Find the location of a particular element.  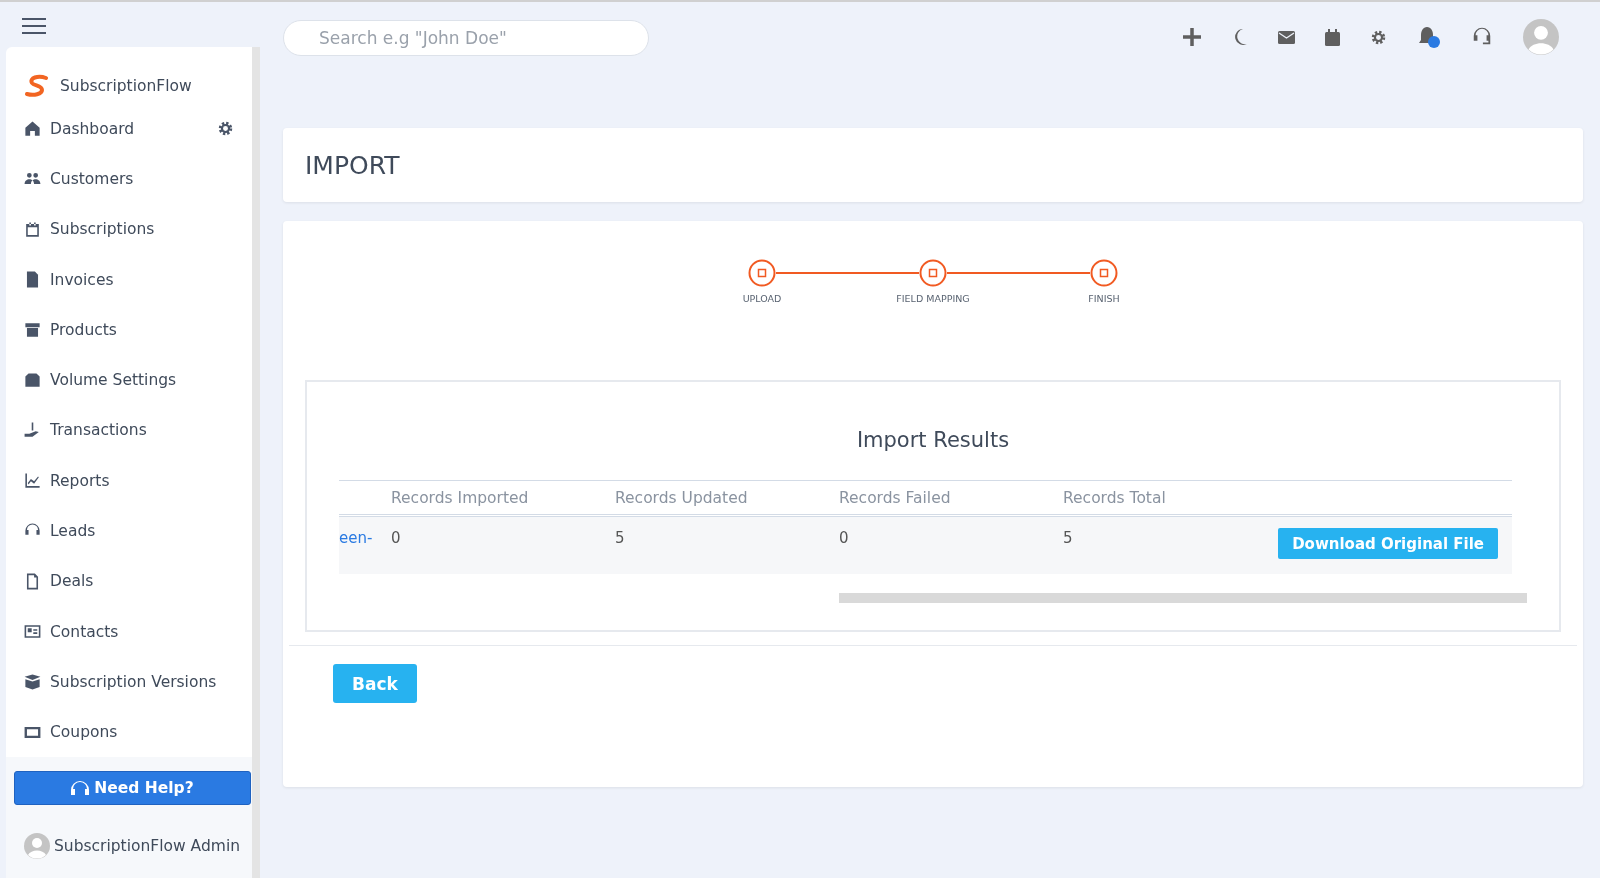

sidebar-item: Leads is located at coordinates (129, 531).